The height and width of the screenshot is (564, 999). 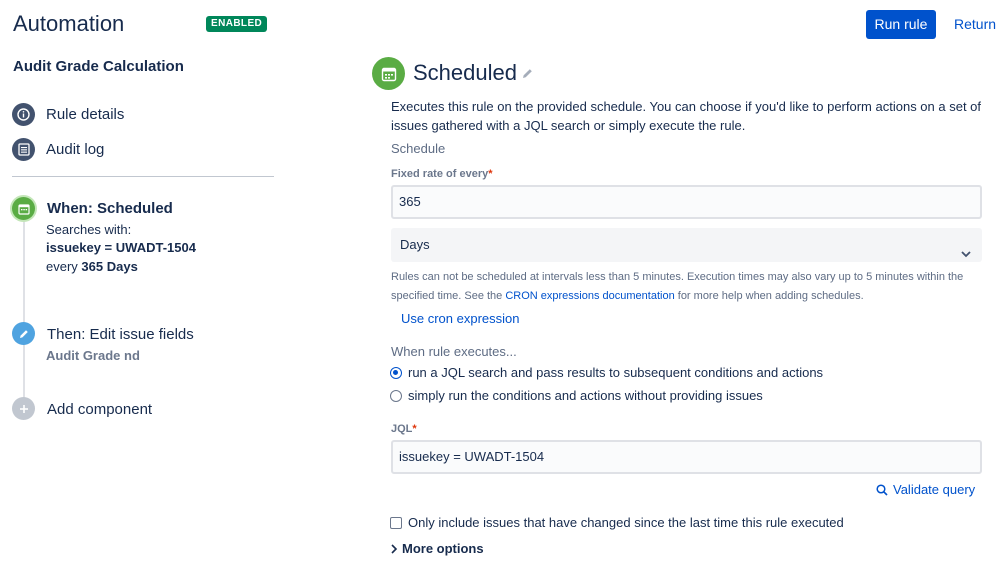 What do you see at coordinates (769, 296) in the screenshot?
I see `help-text-after: for more help when adding schedules.` at bounding box center [769, 296].